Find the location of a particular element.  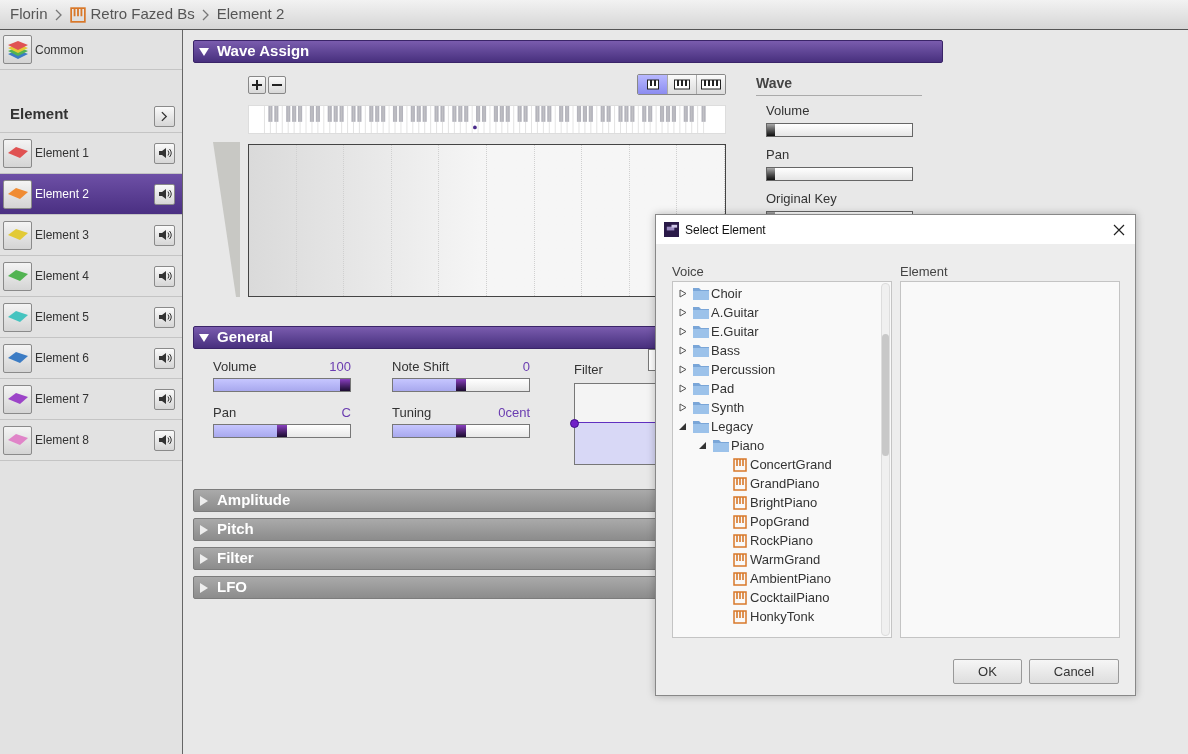

tree-item: Choir is located at coordinates (782, 293).